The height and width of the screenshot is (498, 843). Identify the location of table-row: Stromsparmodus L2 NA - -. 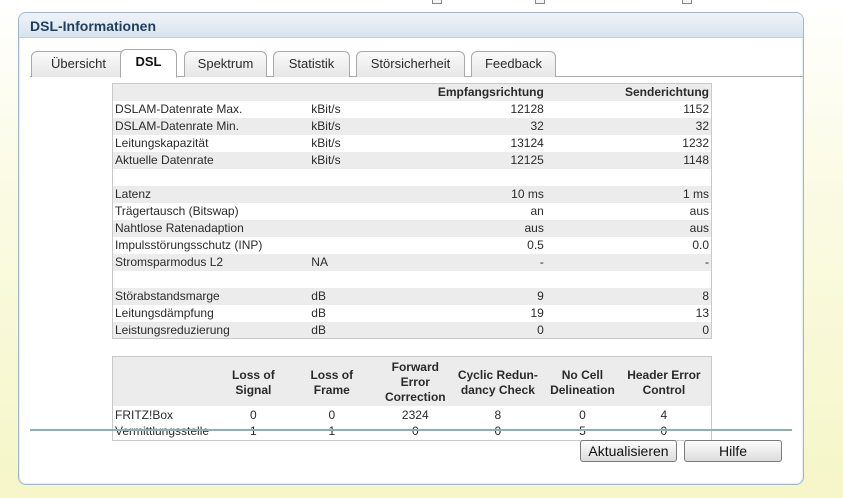
(412, 262).